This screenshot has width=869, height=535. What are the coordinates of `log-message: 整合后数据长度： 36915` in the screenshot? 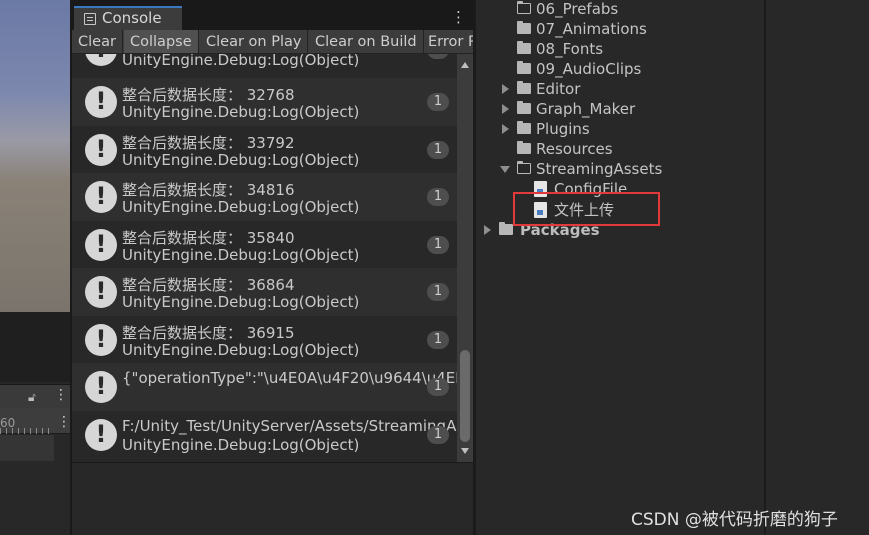 It's located at (208, 332).